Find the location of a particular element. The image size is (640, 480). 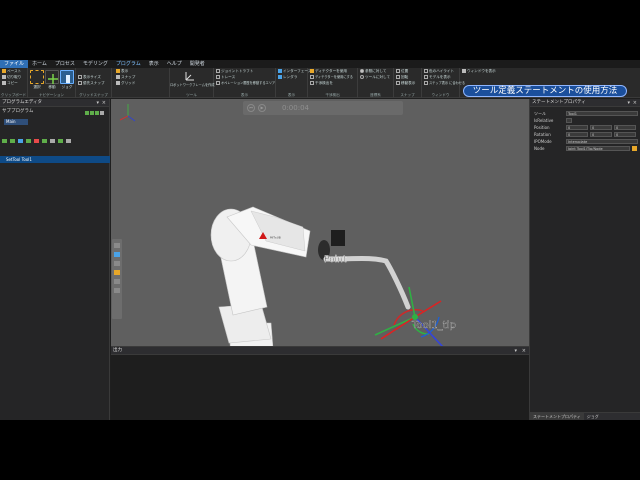

reference-radio: 参照に対して is located at coordinates (373, 71).